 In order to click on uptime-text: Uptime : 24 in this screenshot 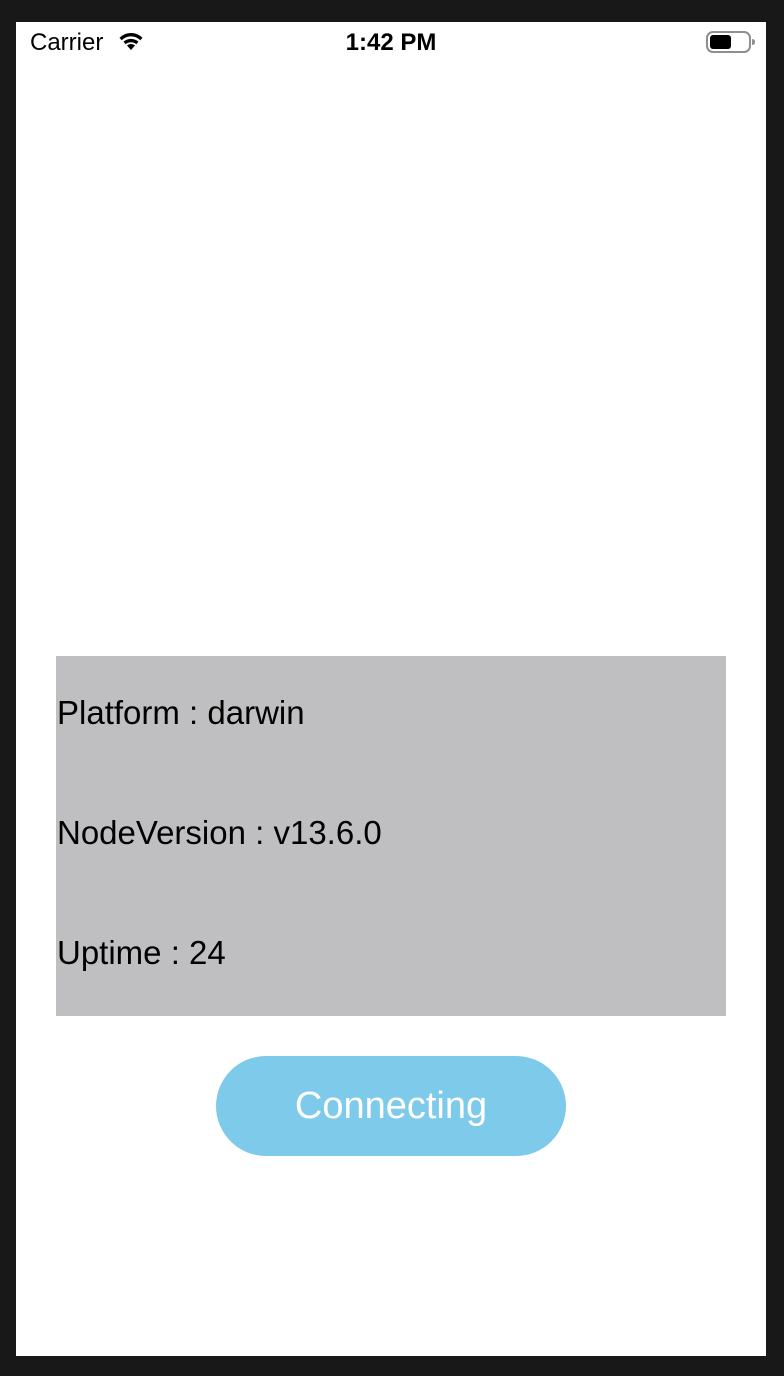, I will do `click(141, 952)`.